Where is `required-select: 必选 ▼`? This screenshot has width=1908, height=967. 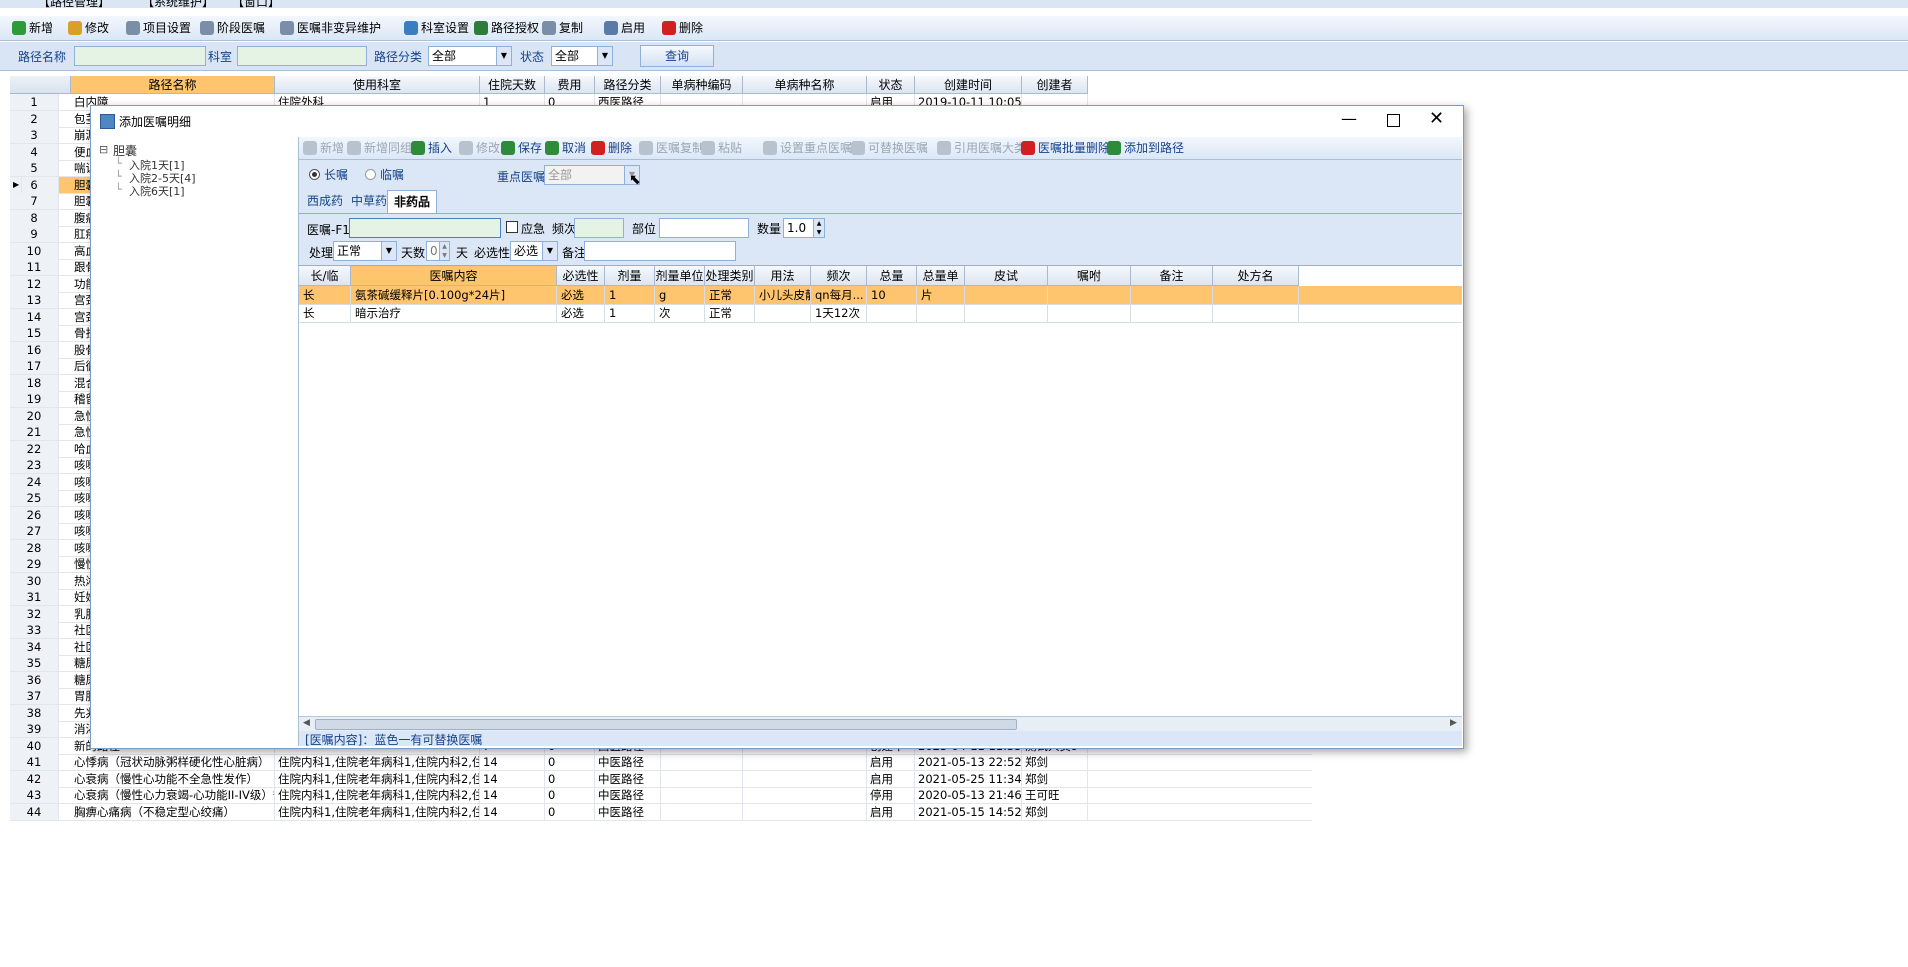 required-select: 必选 ▼ is located at coordinates (534, 251).